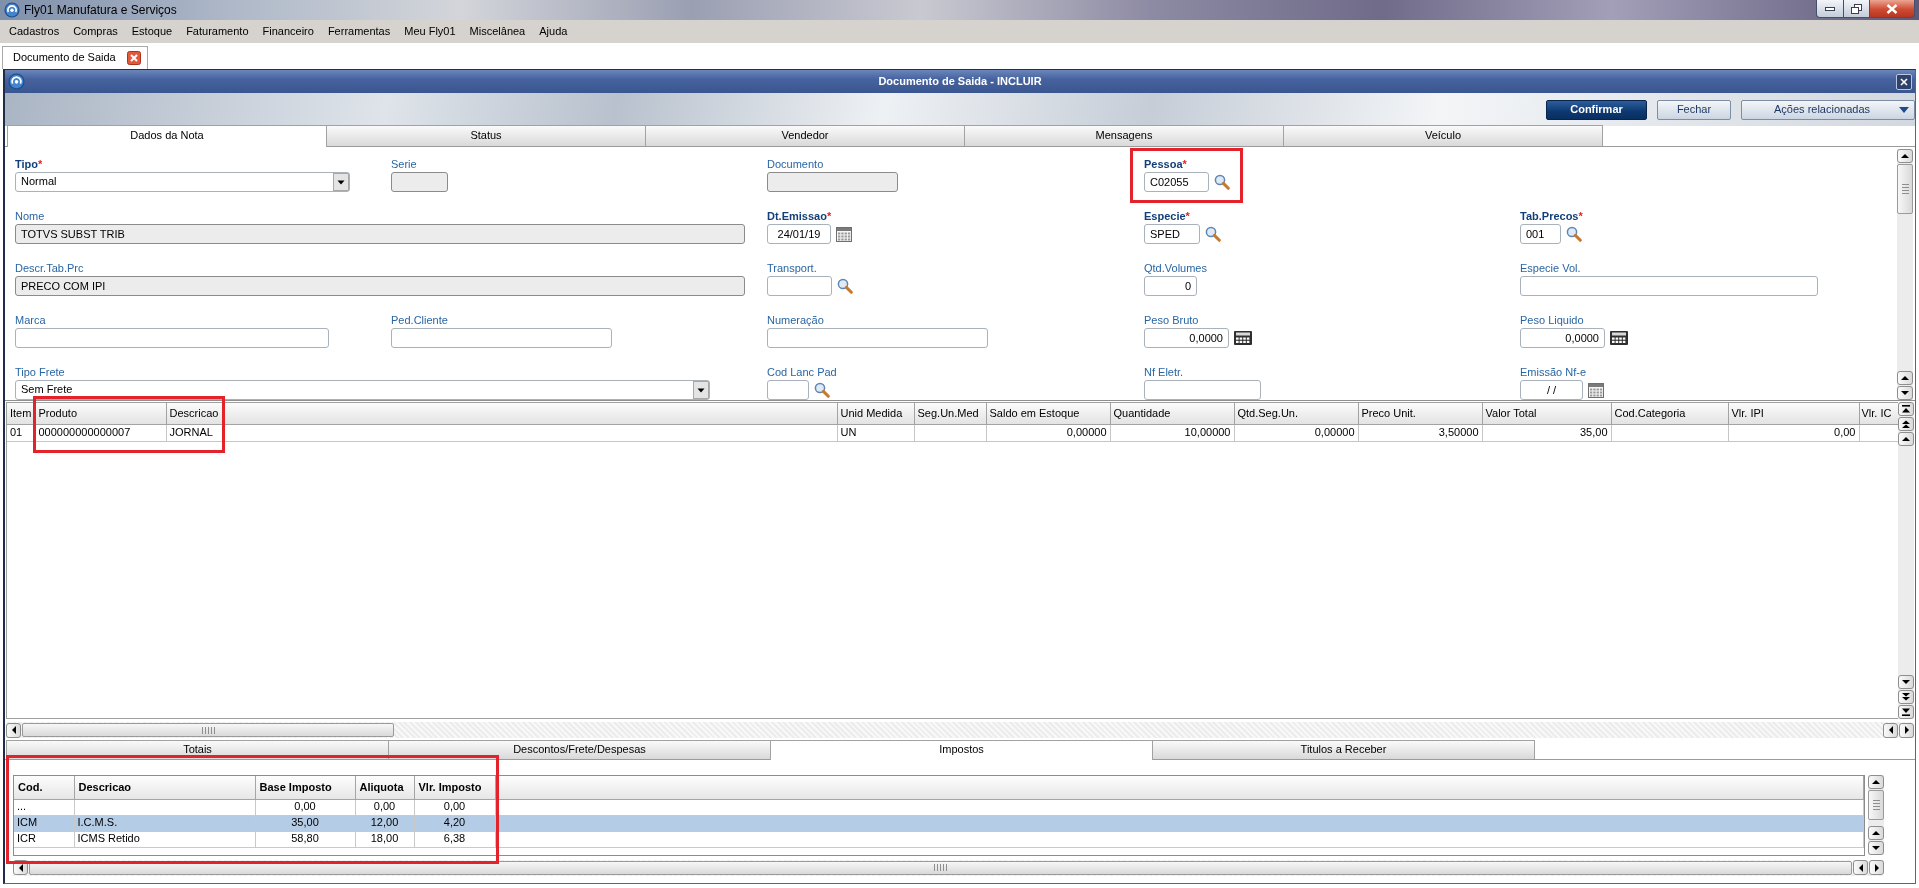  Describe the element at coordinates (1172, 234) in the screenshot. I see `lookup-field: SPED` at that location.